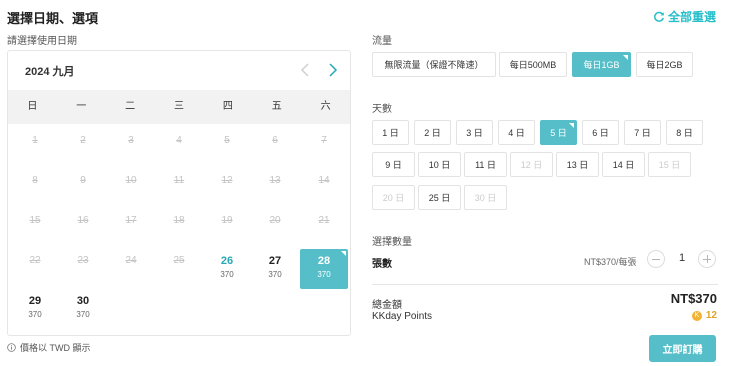 Image resolution: width=740 pixels, height=366 pixels. What do you see at coordinates (516, 132) in the screenshot?
I see `days-option: 4 日` at bounding box center [516, 132].